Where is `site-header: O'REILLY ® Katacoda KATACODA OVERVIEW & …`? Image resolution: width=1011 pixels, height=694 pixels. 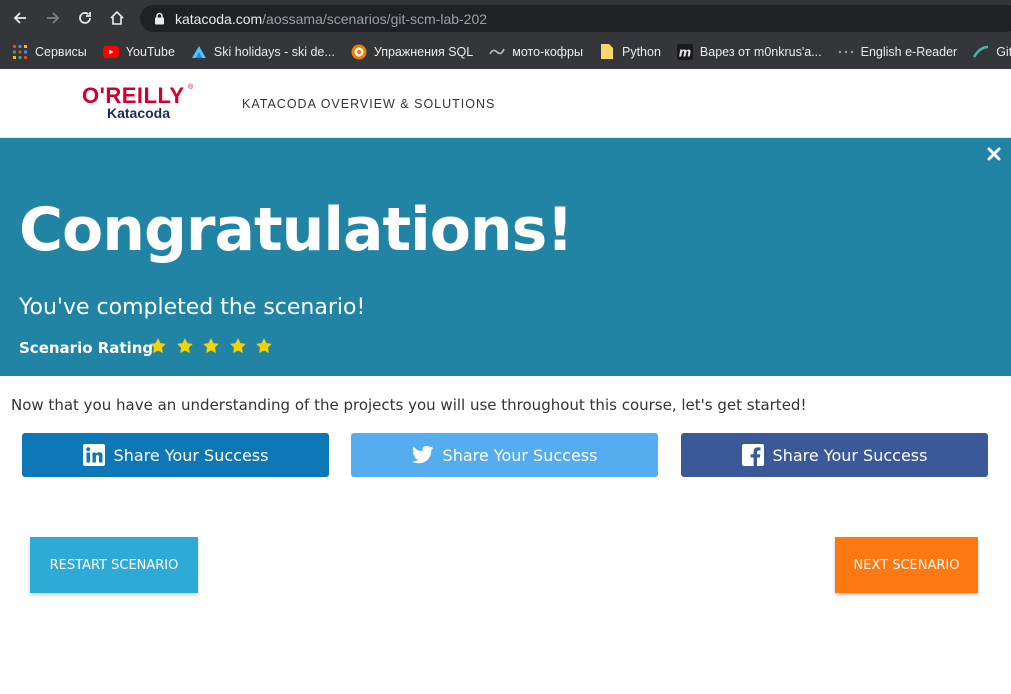
site-header: O'REILLY ® Katacoda KATACODA OVERVIEW & … is located at coordinates (505, 103).